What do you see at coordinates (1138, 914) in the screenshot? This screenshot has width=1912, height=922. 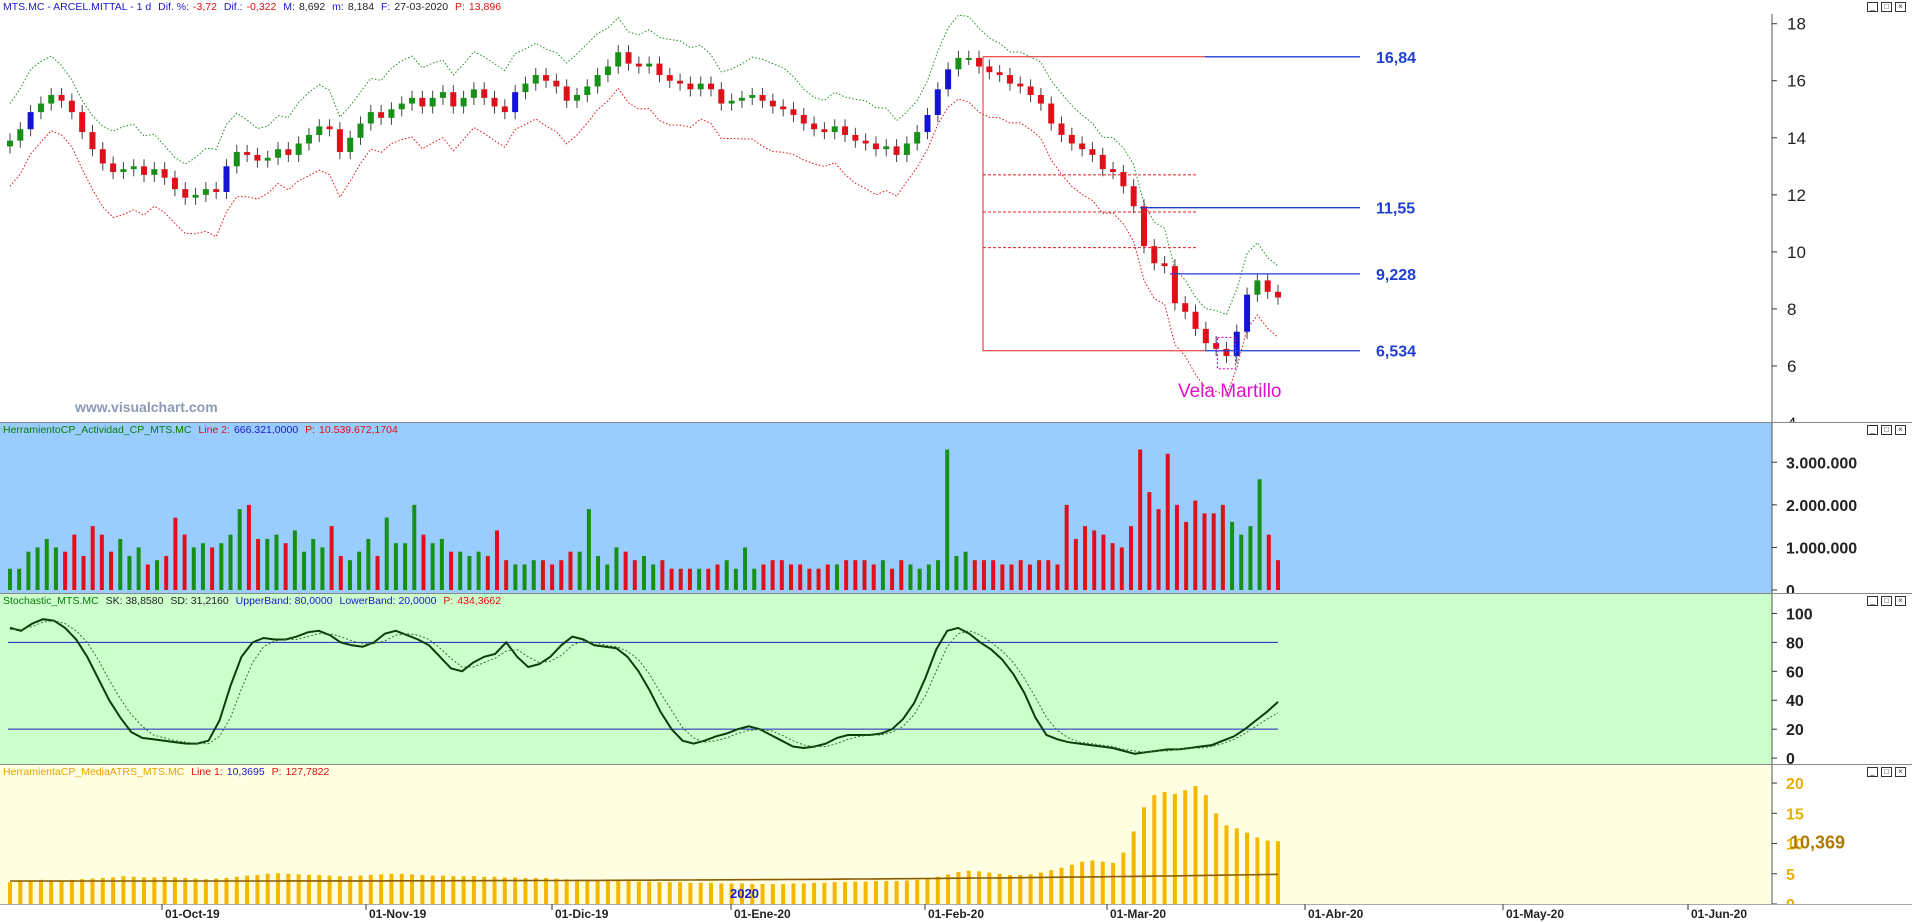 I see `date-tick-label: 01-Mar-20` at bounding box center [1138, 914].